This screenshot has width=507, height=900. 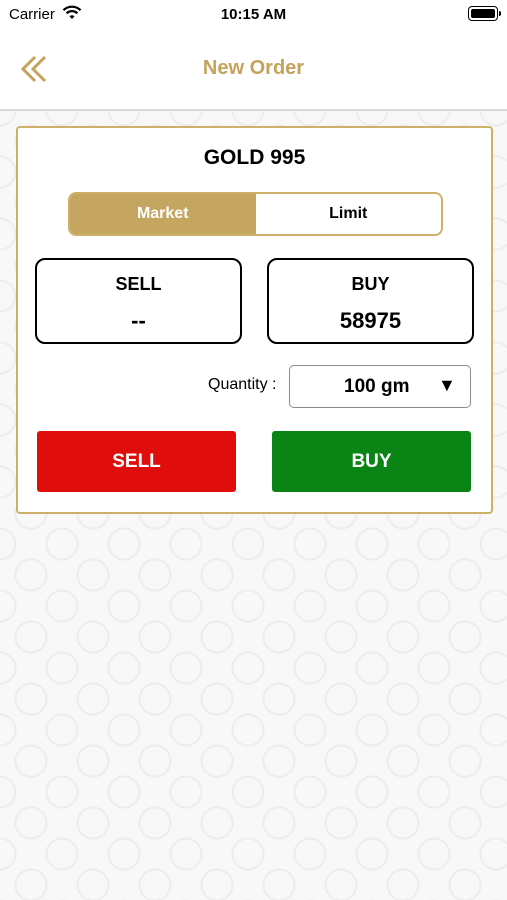 What do you see at coordinates (371, 461) in the screenshot?
I see `buy-button: BUY` at bounding box center [371, 461].